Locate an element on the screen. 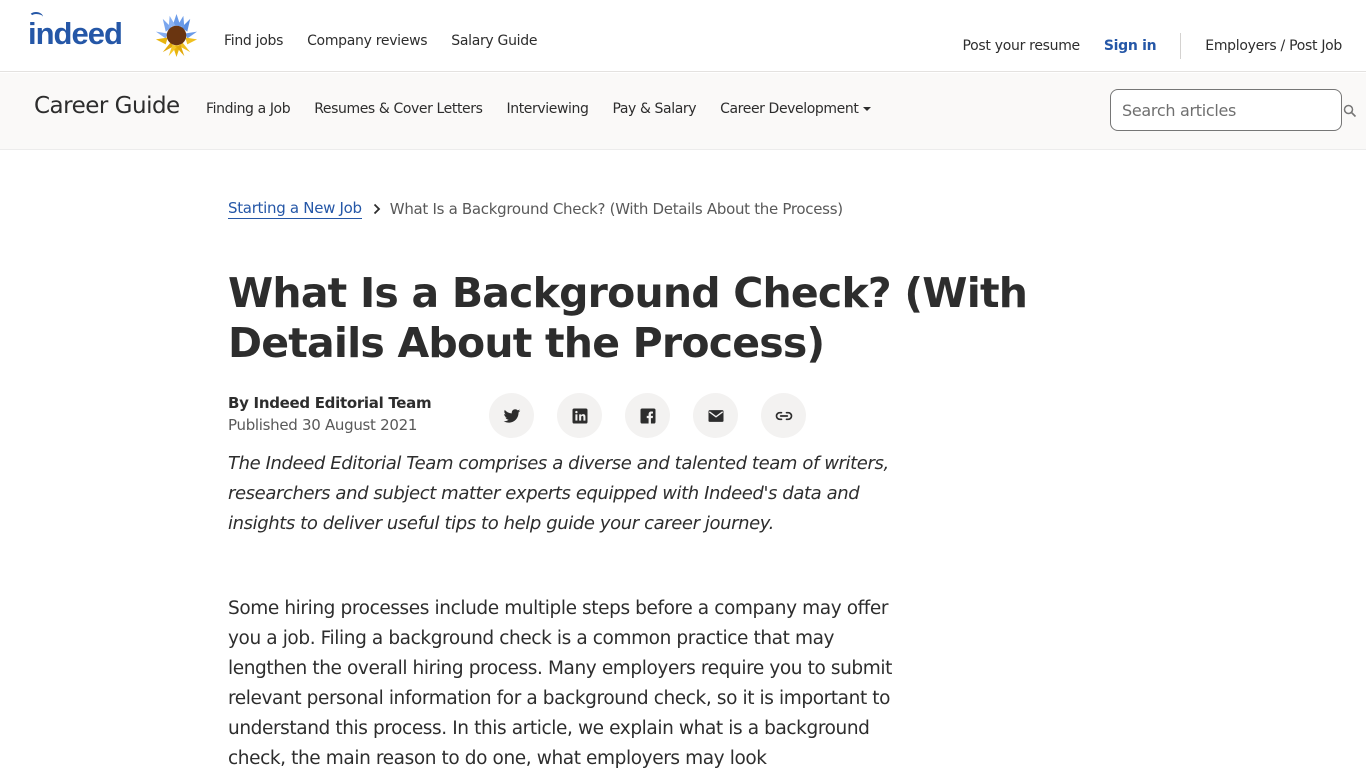 Image resolution: width=1366 pixels, height=768 pixels. logo-arc-icon is located at coordinates (36, 17).